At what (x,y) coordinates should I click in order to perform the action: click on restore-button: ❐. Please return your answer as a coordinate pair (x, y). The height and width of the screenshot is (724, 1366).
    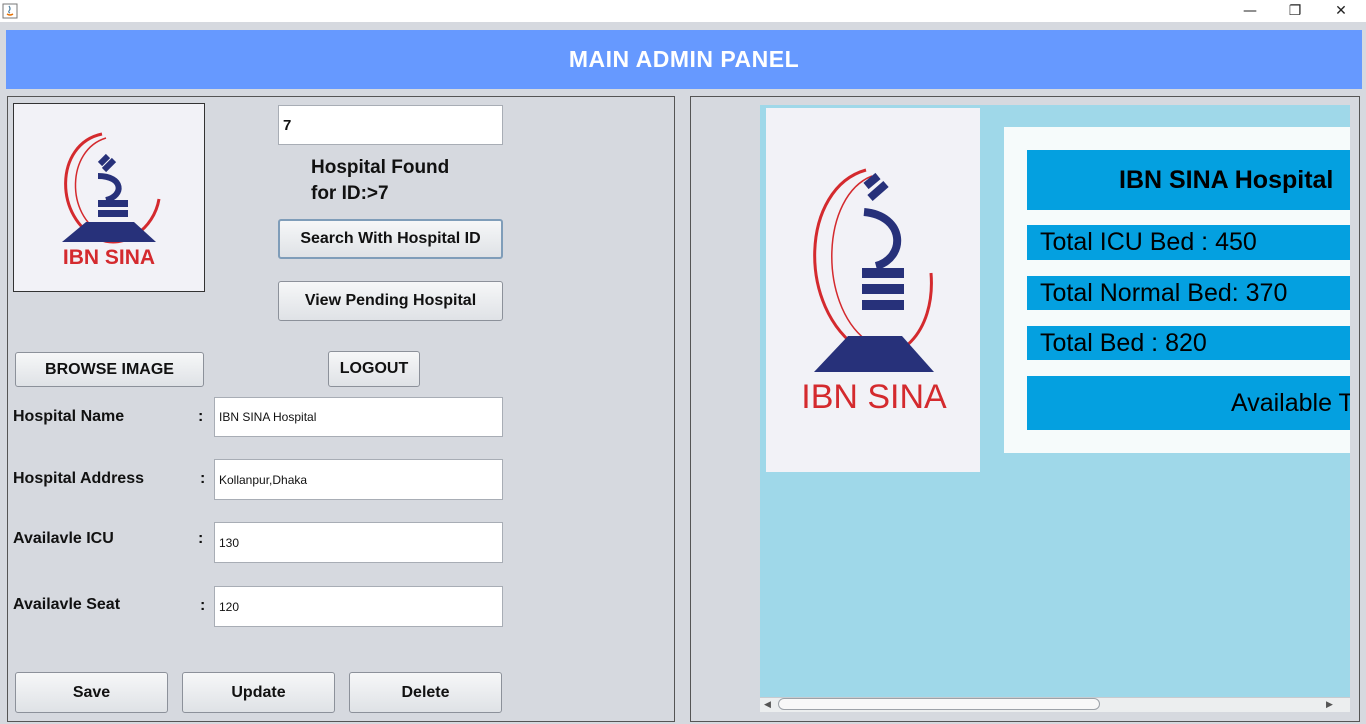
    Looking at the image, I should click on (1295, 11).